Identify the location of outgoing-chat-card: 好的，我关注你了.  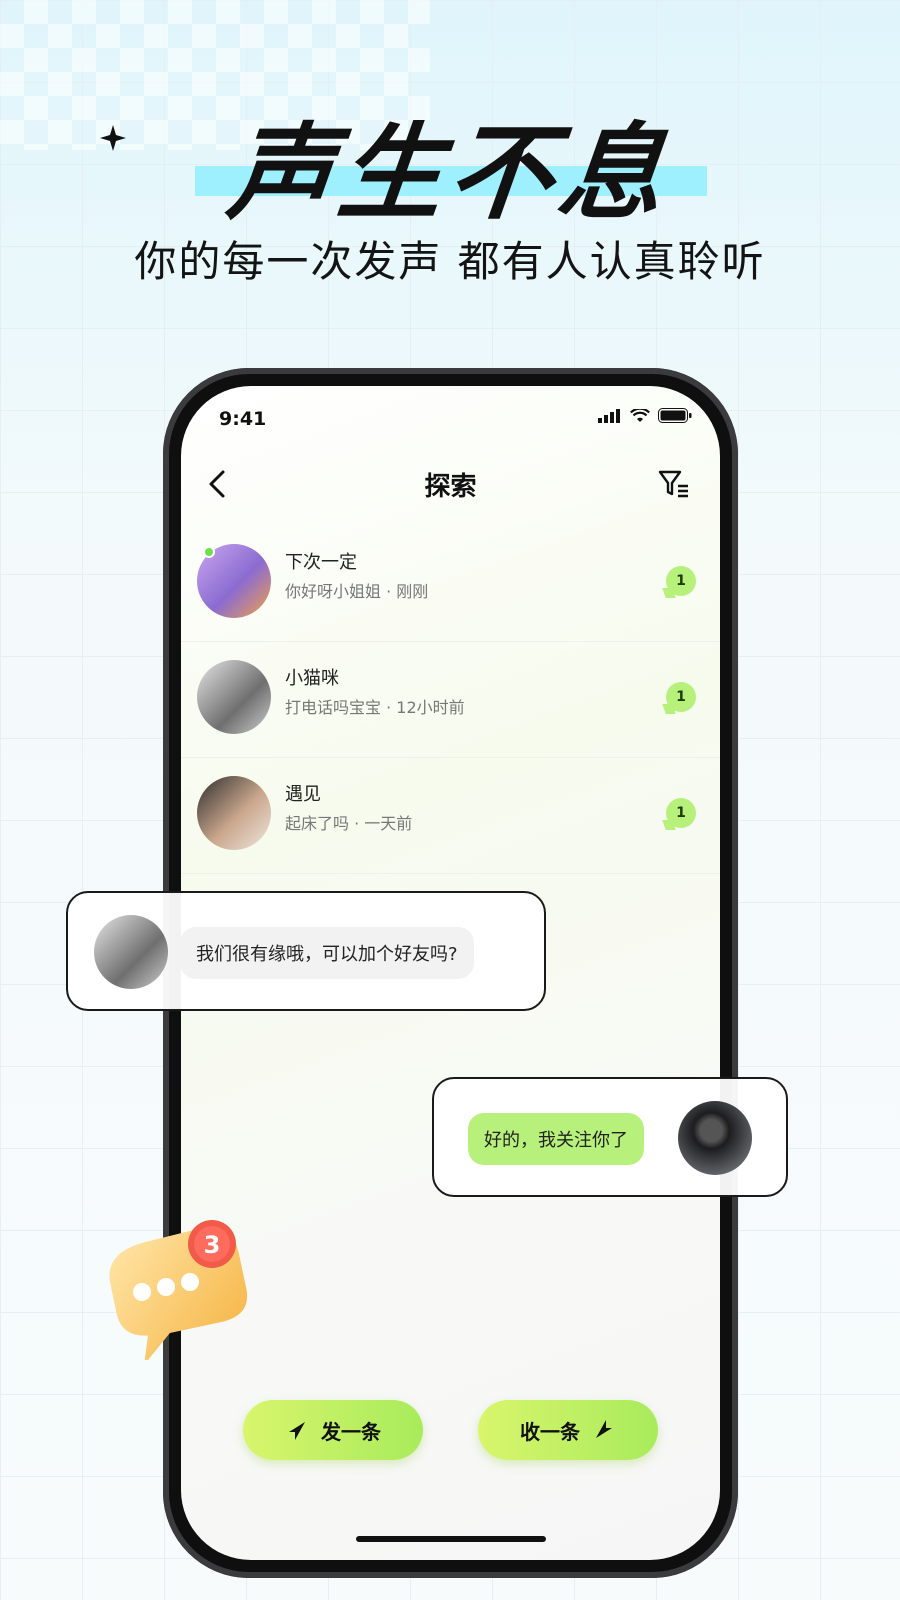
(610, 1137).